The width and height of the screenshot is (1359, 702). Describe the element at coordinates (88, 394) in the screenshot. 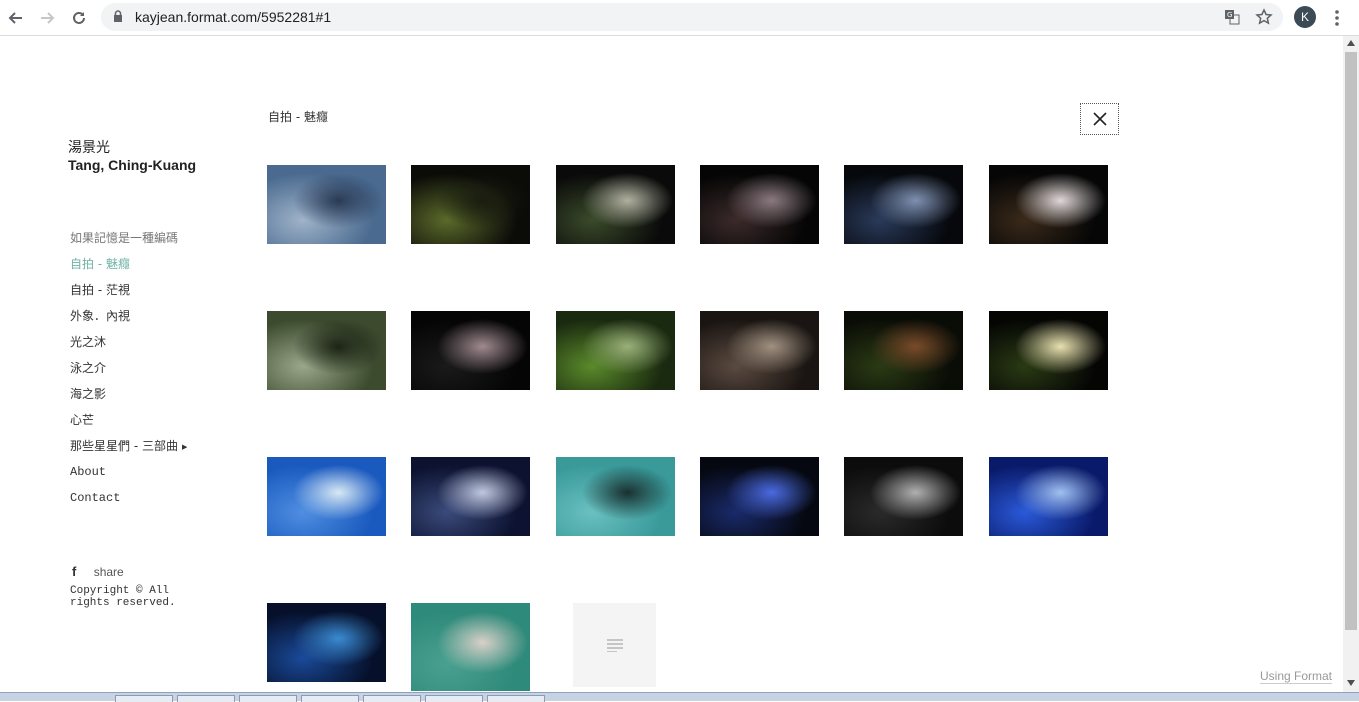

I see `sidebar-item-label: 海之影` at that location.